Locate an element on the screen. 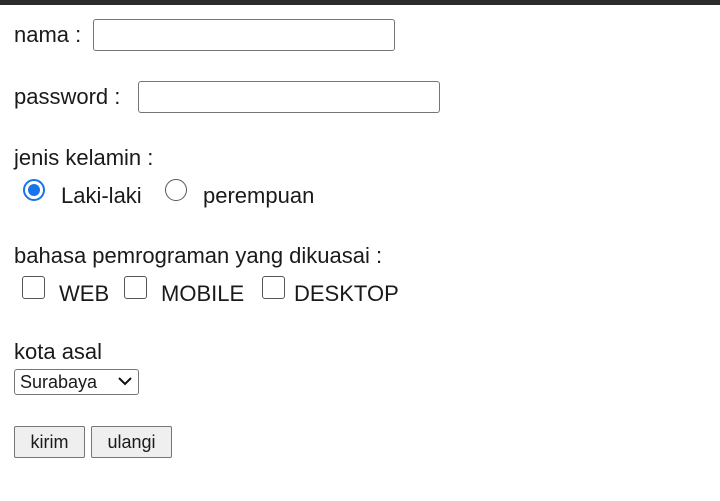 Image resolution: width=720 pixels, height=501 pixels. chevron-down-icon is located at coordinates (125, 381).